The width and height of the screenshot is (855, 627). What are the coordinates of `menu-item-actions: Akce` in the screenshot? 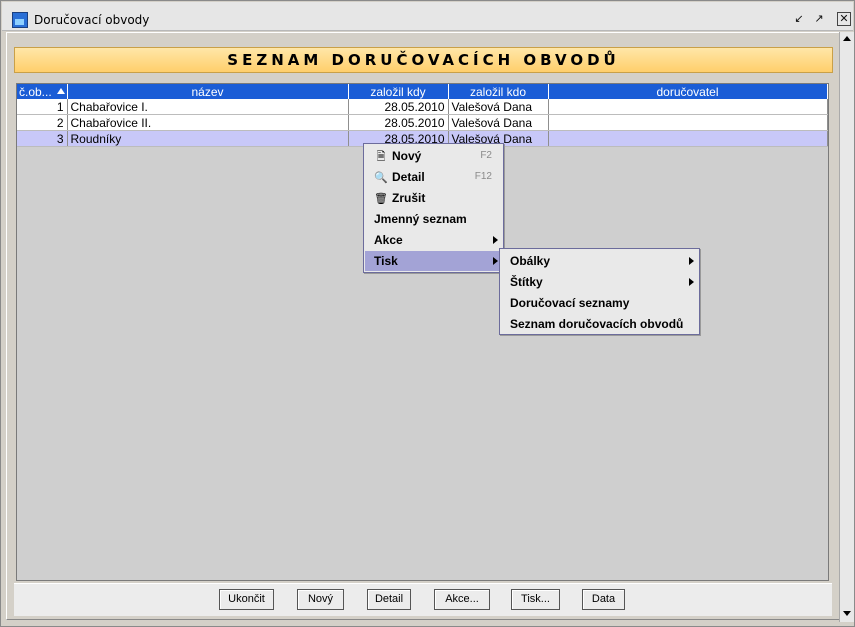 It's located at (433, 240).